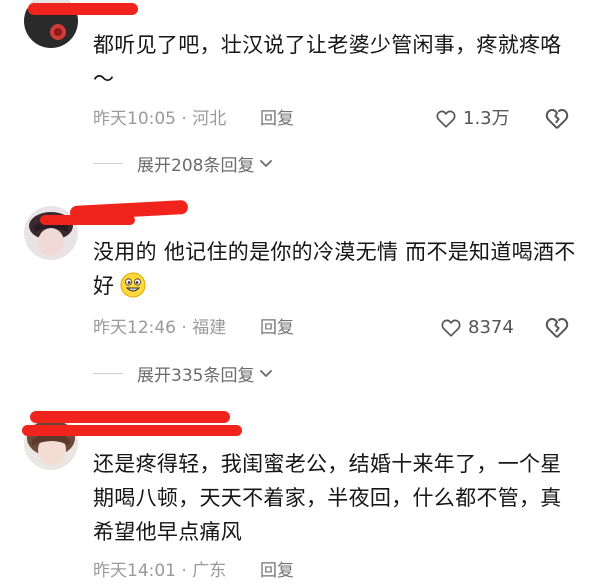 The height and width of the screenshot is (584, 600). What do you see at coordinates (133, 285) in the screenshot?
I see `grinning-face-emoji` at bounding box center [133, 285].